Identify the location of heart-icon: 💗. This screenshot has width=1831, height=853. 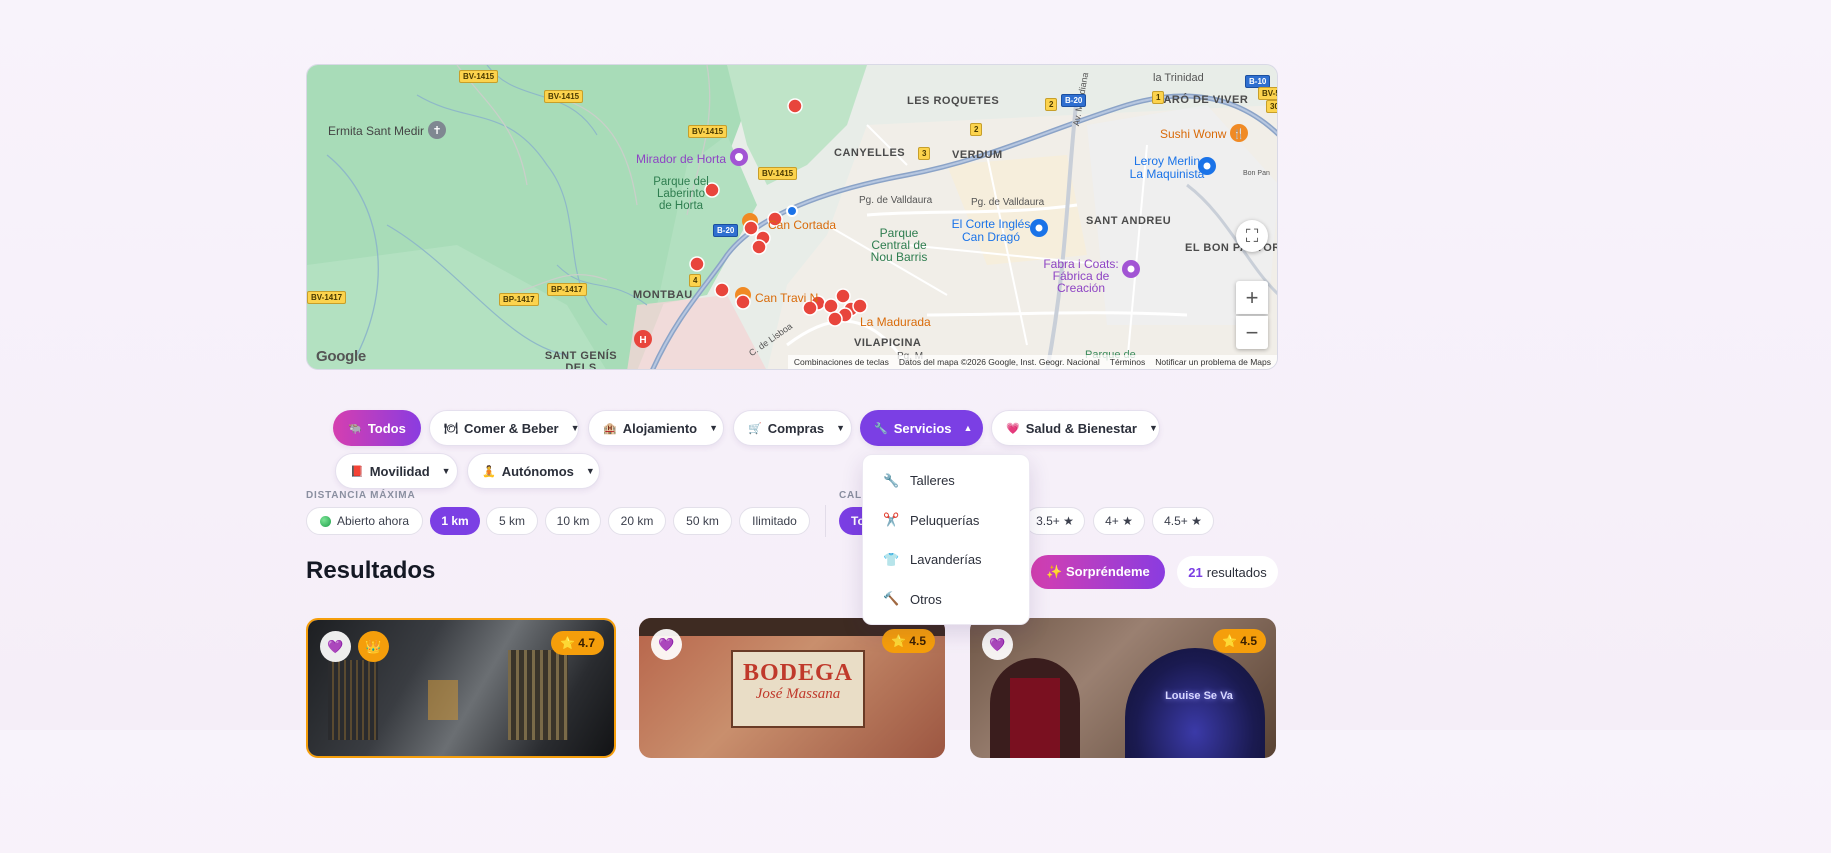
(1013, 428).